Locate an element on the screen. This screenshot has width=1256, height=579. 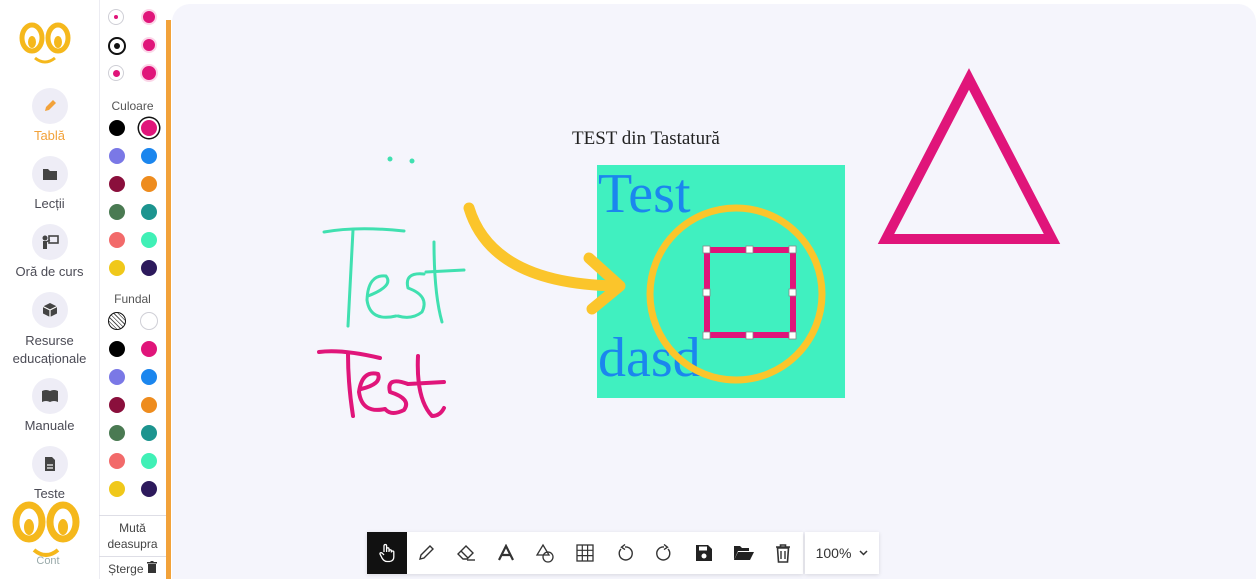
chevron-down-icon is located at coordinates (863, 553).